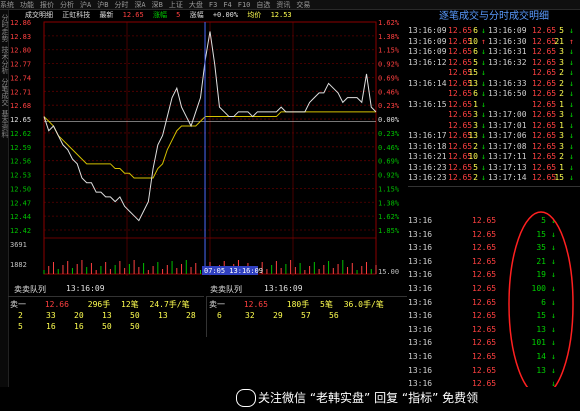 The width and height of the screenshot is (580, 411). What do you see at coordinates (312, 318) in the screenshot?
I see `br-queue-grid: 6 32 29 57 56` at bounding box center [312, 318].